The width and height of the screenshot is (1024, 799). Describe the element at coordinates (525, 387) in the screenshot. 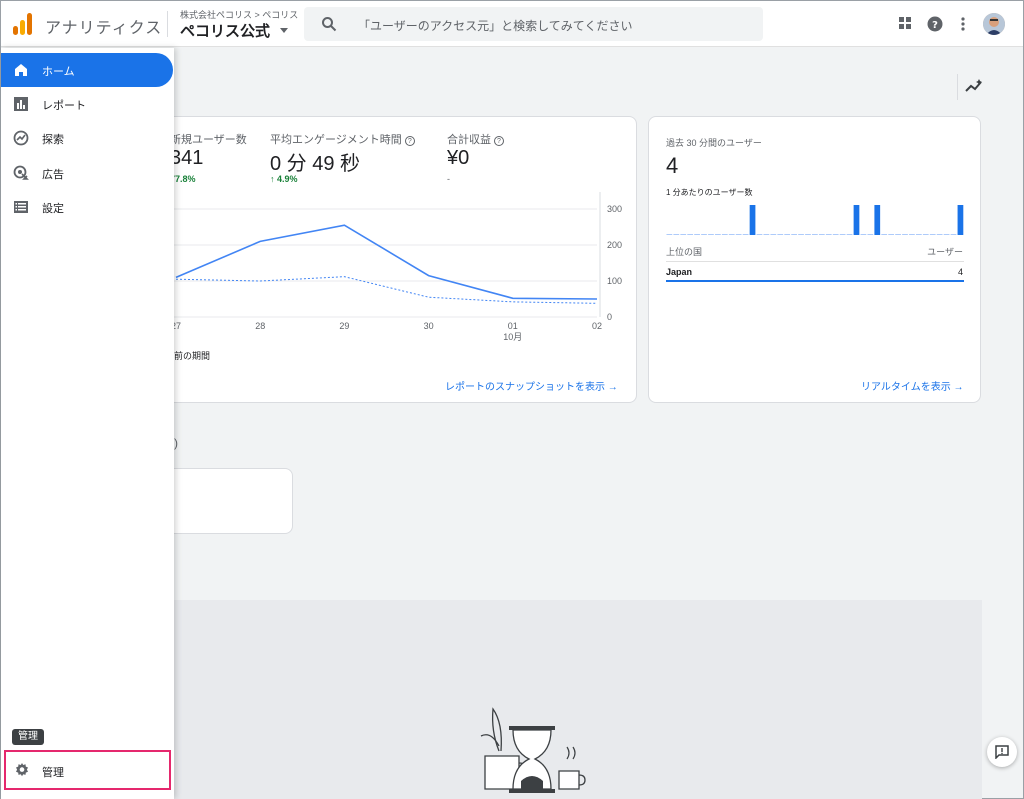

I see `view-report-snapshot-text: レポートのスナップショットを表示` at that location.